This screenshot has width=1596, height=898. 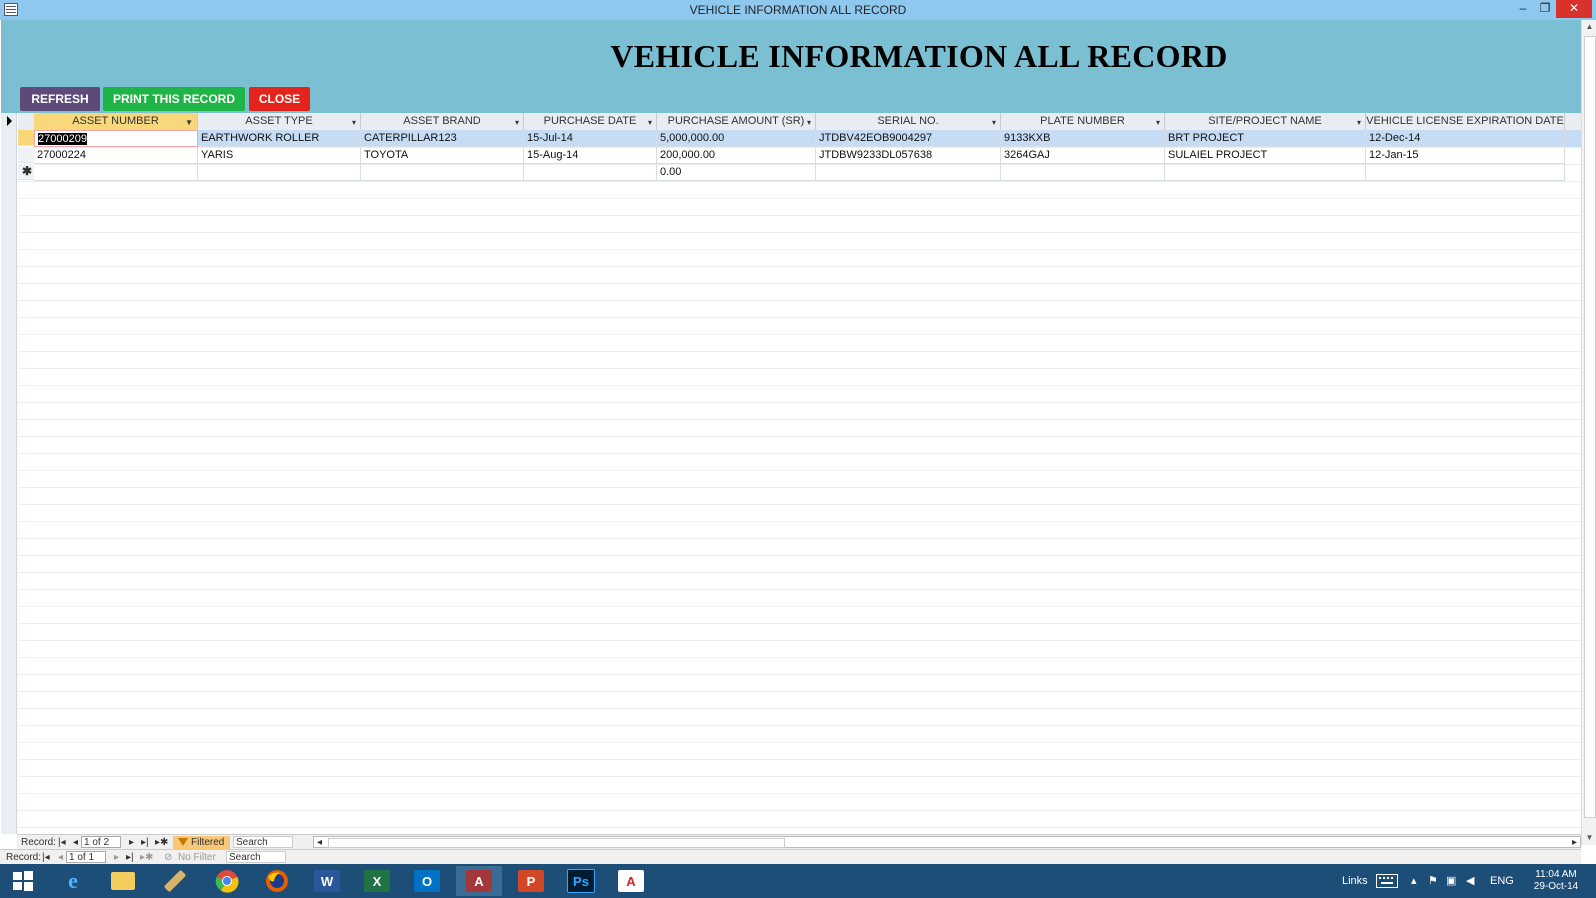 What do you see at coordinates (442, 172) in the screenshot?
I see `cell-asset-brand` at bounding box center [442, 172].